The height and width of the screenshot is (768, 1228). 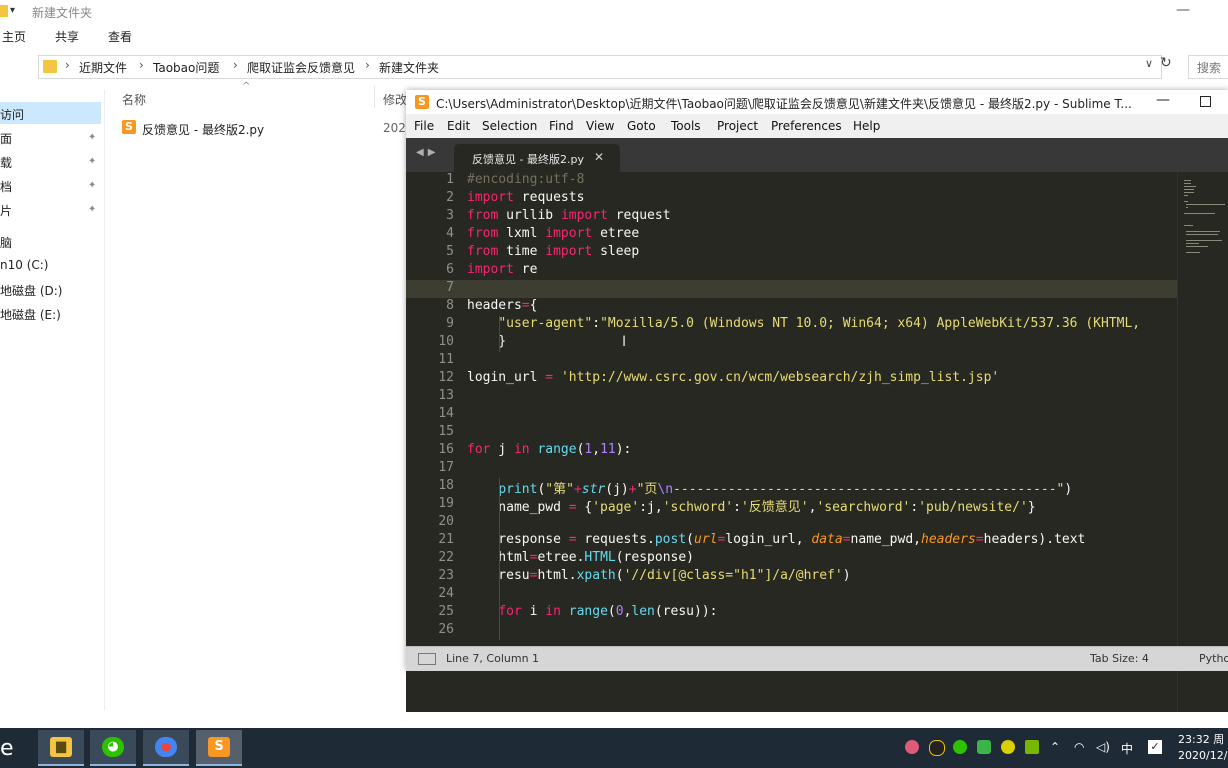 What do you see at coordinates (706, 539) in the screenshot?
I see `code-token: url` at bounding box center [706, 539].